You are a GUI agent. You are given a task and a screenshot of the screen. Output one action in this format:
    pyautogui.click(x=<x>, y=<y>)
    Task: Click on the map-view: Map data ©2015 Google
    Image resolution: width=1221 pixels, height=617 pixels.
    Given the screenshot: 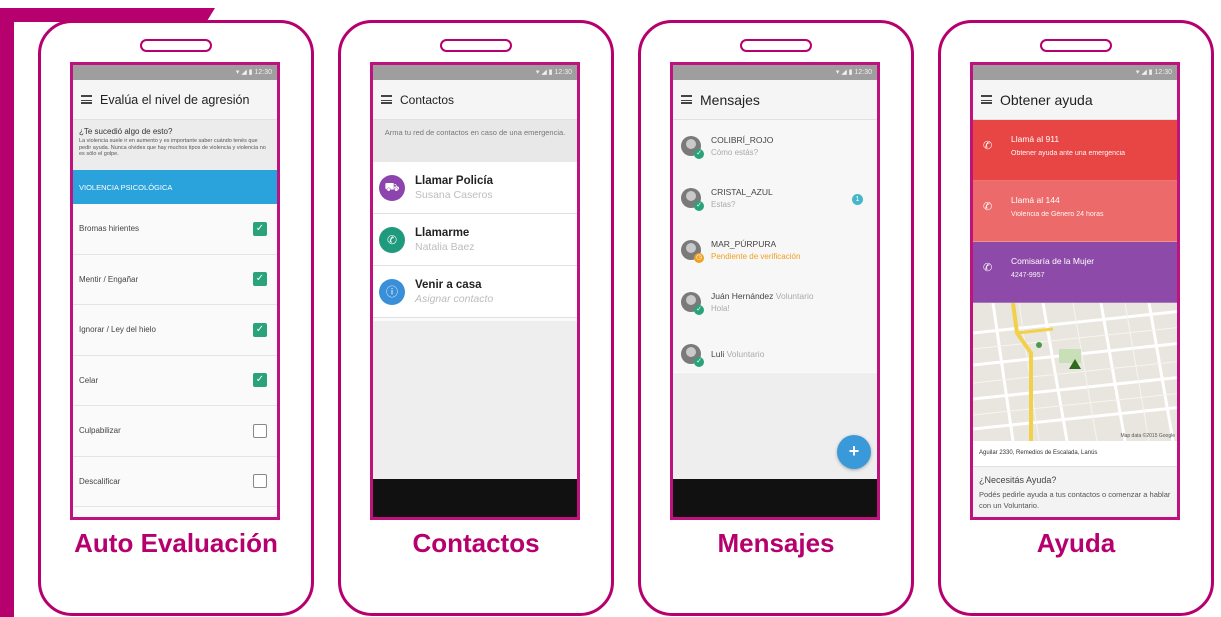 What is the action you would take?
    pyautogui.click(x=1075, y=372)
    